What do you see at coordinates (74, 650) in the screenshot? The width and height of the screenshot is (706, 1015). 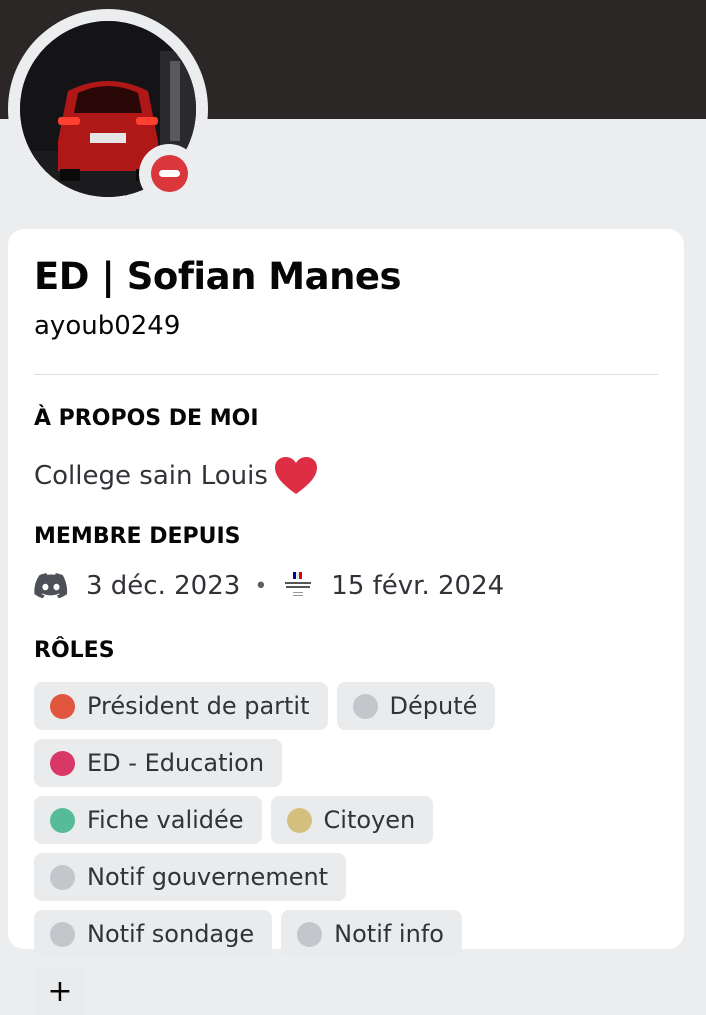 I see `roles-title: RÔLES` at bounding box center [74, 650].